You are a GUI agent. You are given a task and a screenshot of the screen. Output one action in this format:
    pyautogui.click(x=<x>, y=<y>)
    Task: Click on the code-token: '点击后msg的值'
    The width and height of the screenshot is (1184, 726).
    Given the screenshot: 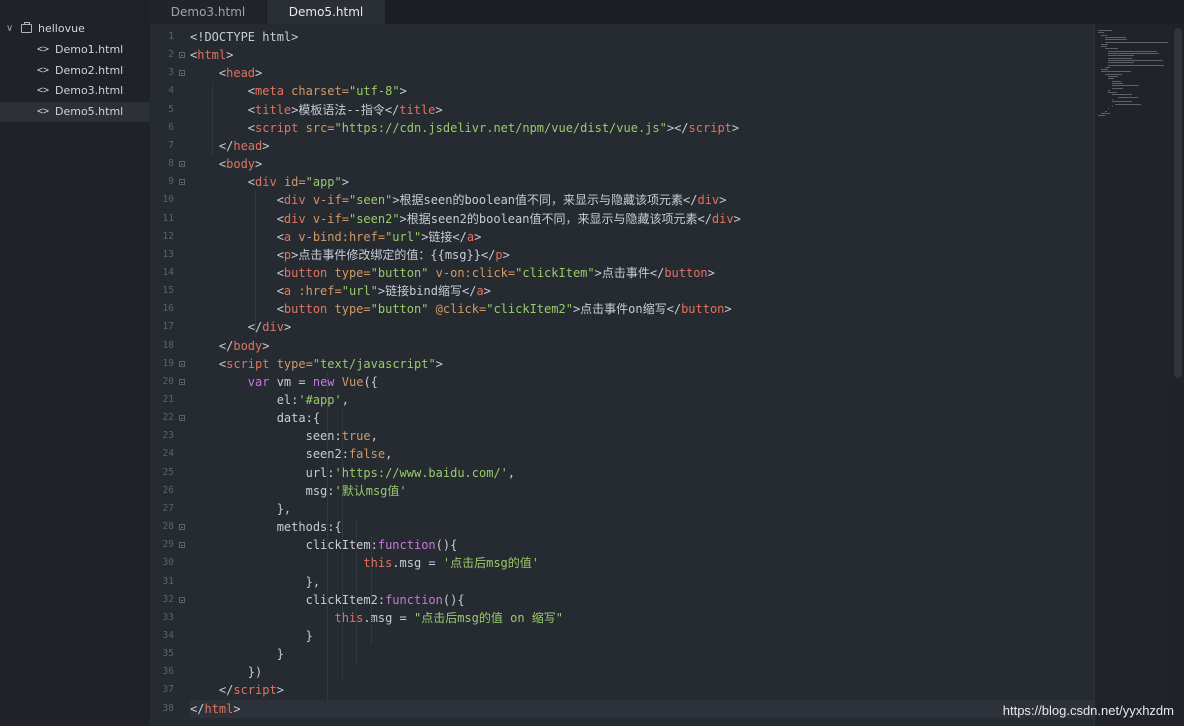 What is the action you would take?
    pyautogui.click(x=490, y=563)
    